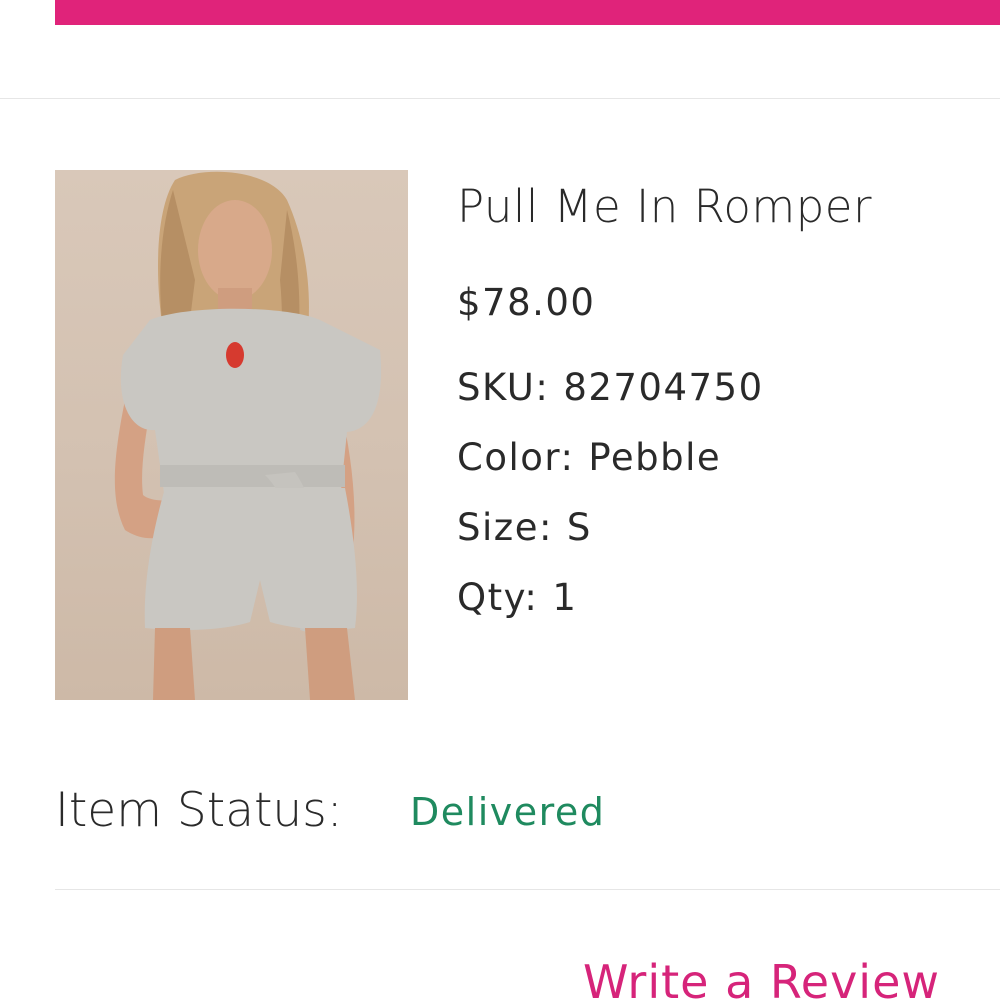 This screenshot has width=1000, height=1000. Describe the element at coordinates (199, 810) in the screenshot. I see `item-status-label: Item Status:` at that location.